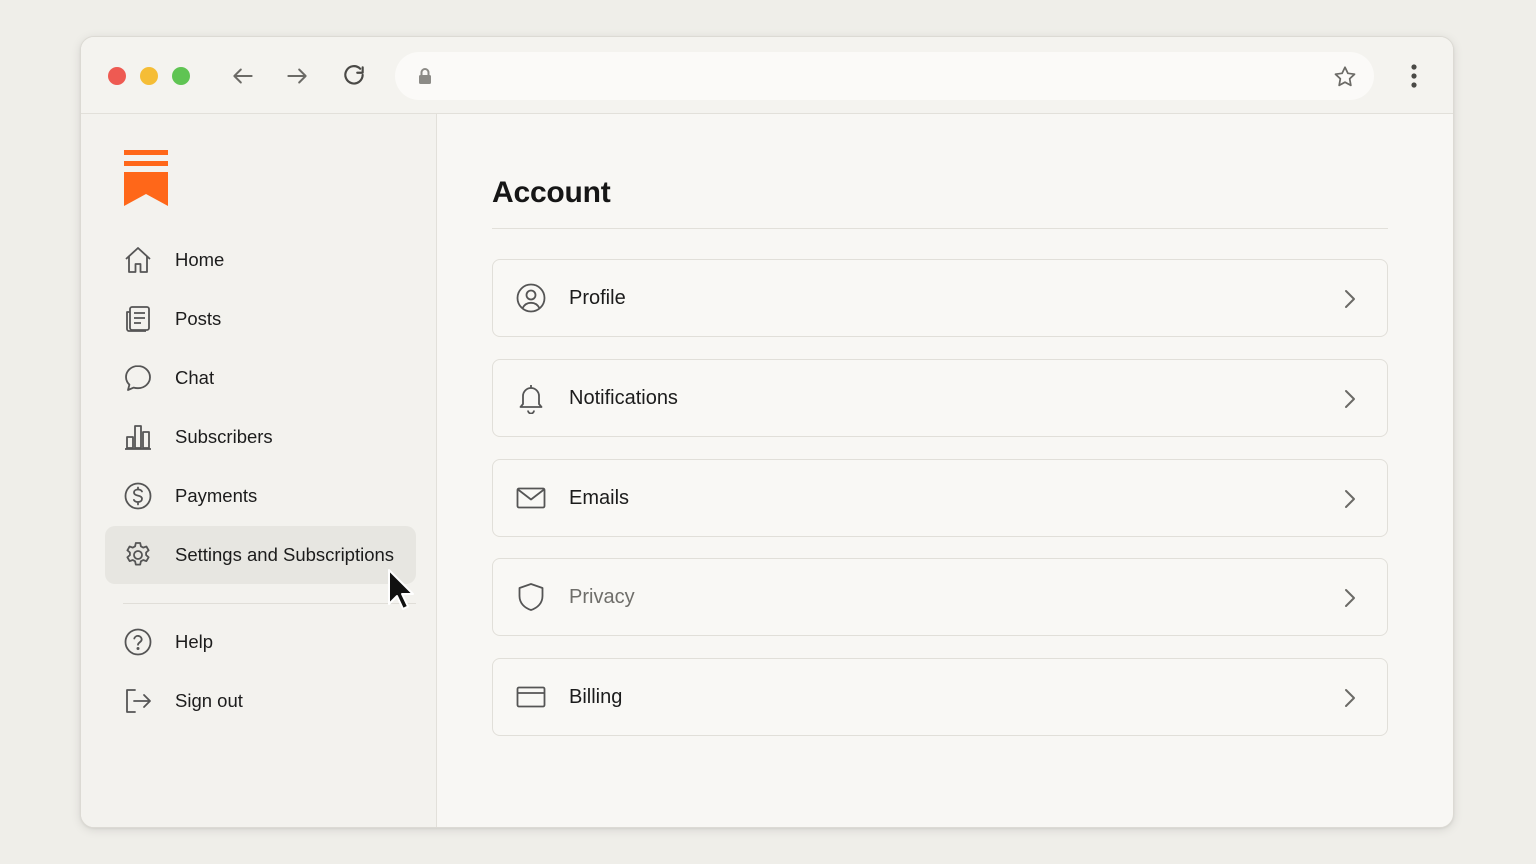 This screenshot has height=864, width=1536. What do you see at coordinates (198, 318) in the screenshot?
I see `sidebar-item-label: Posts` at bounding box center [198, 318].